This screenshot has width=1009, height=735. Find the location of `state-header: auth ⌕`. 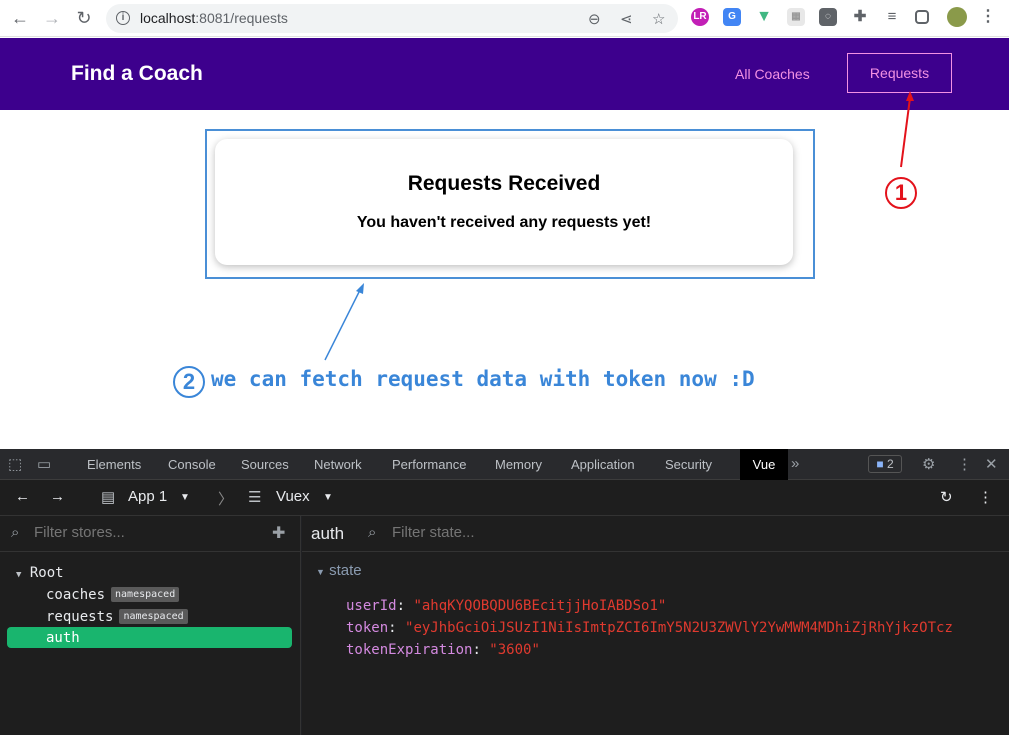

state-header: auth ⌕ is located at coordinates (655, 534).